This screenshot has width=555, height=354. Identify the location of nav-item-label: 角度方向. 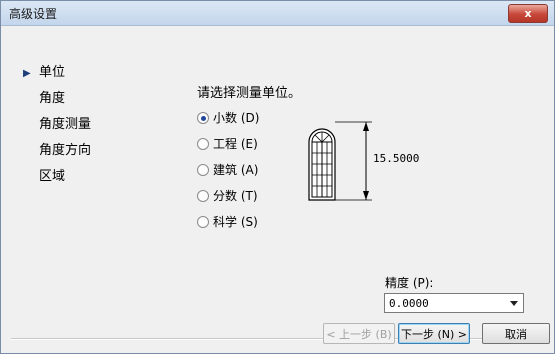
(65, 150).